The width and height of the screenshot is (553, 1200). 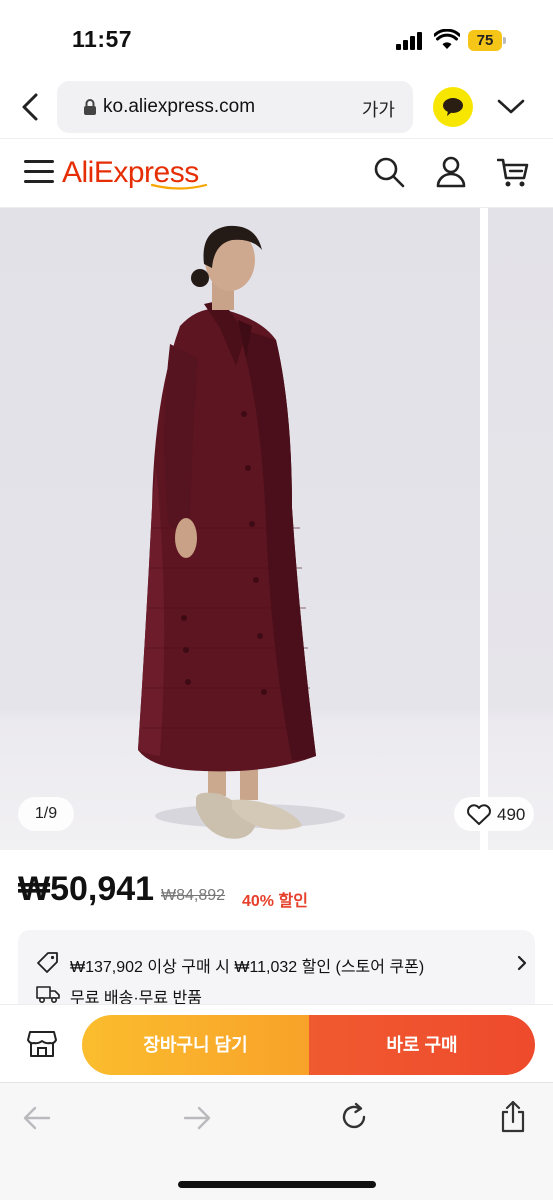 I want to click on shipping-row: 무료 배송·무료 반품, so click(x=276, y=994).